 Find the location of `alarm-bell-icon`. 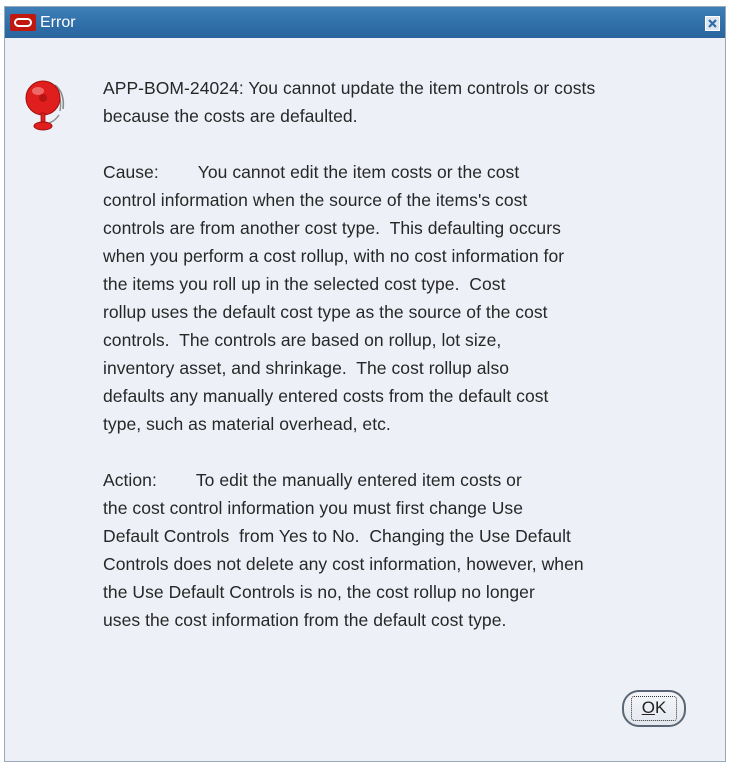

alarm-bell-icon is located at coordinates (45, 105).